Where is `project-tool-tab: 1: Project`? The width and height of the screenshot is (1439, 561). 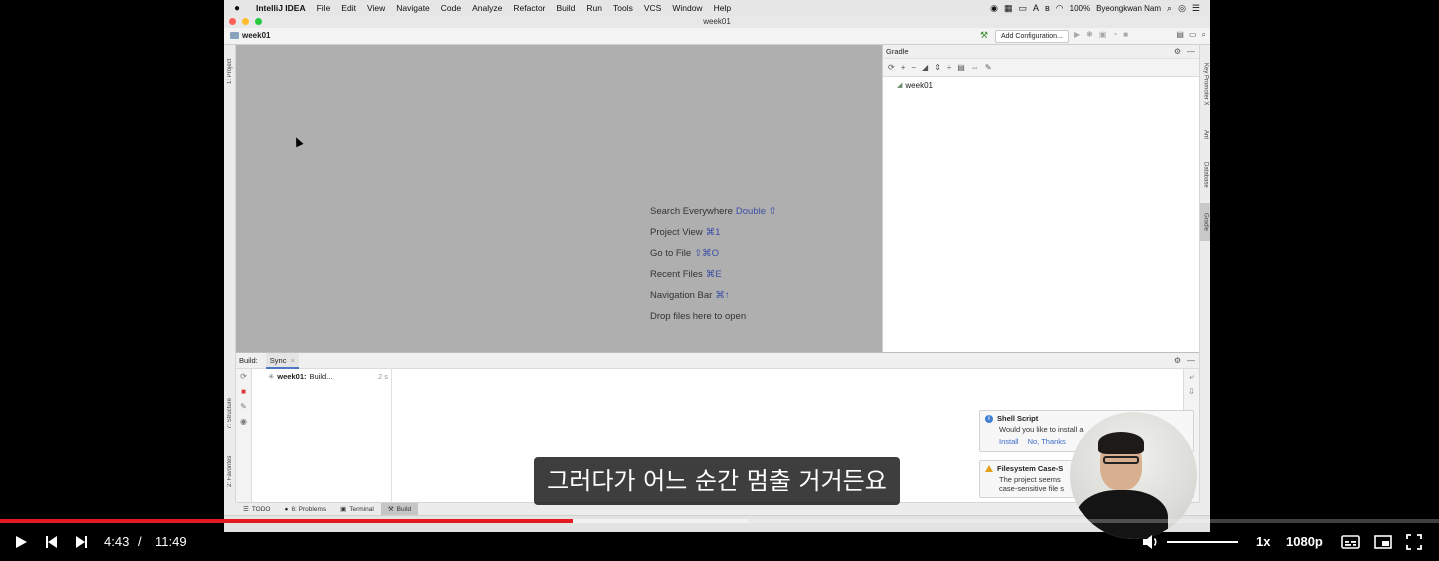
project-tool-tab: 1: Project is located at coordinates (230, 71).